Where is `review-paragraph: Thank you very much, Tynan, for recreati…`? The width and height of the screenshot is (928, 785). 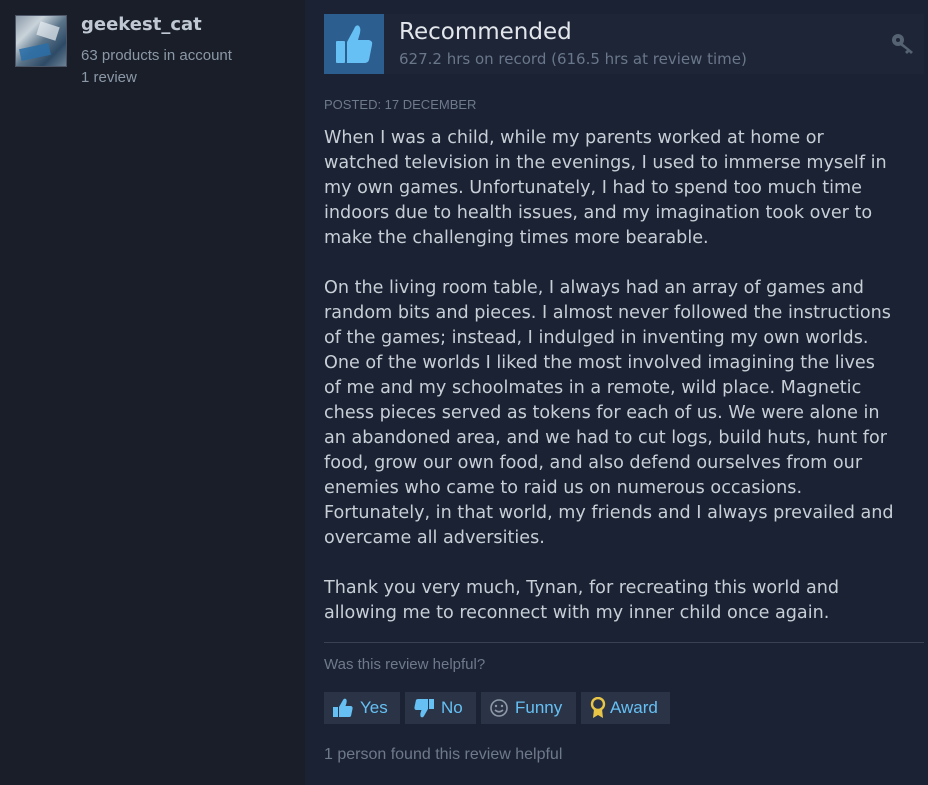
review-paragraph: Thank you very much, Tynan, for recreati… is located at coordinates (582, 600).